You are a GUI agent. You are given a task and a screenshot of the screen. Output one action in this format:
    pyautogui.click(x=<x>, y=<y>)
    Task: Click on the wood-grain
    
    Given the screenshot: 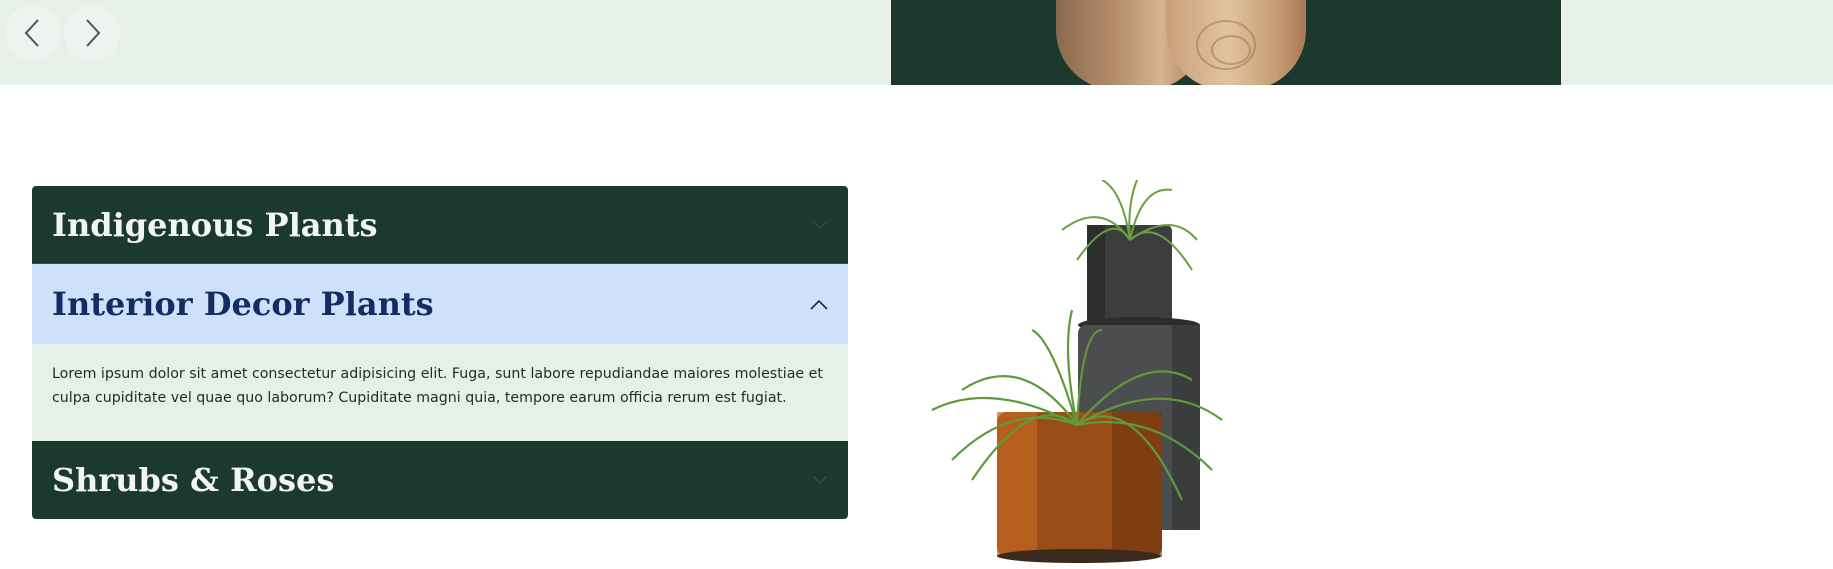 What is the action you would take?
    pyautogui.click(x=1231, y=50)
    